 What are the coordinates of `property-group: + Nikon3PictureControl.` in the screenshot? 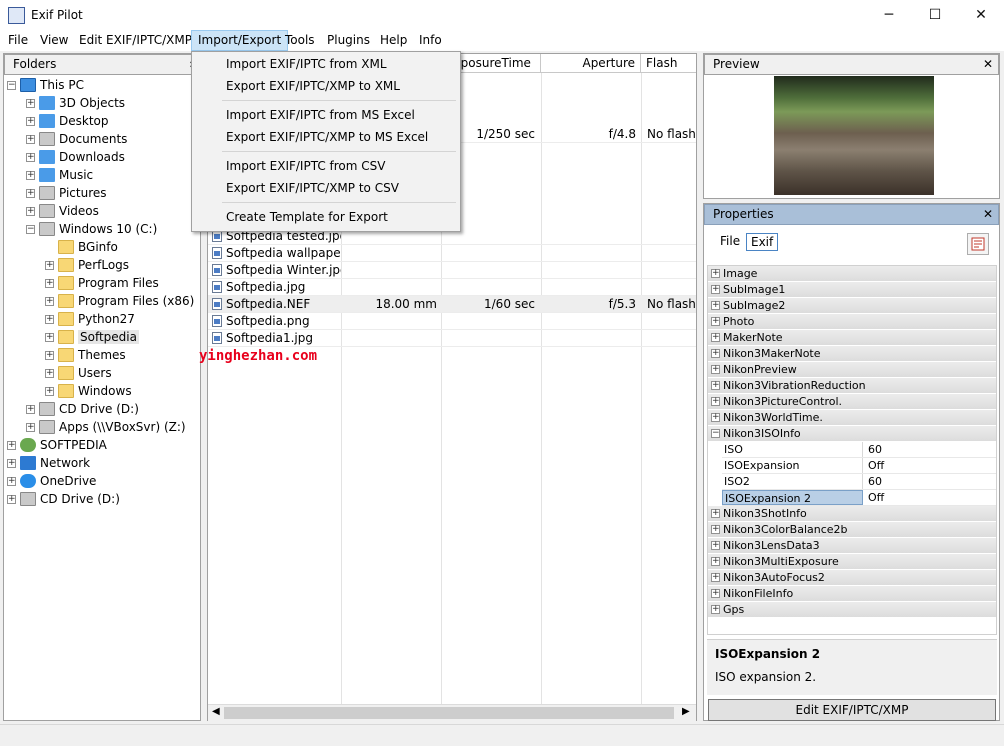 It's located at (852, 402).